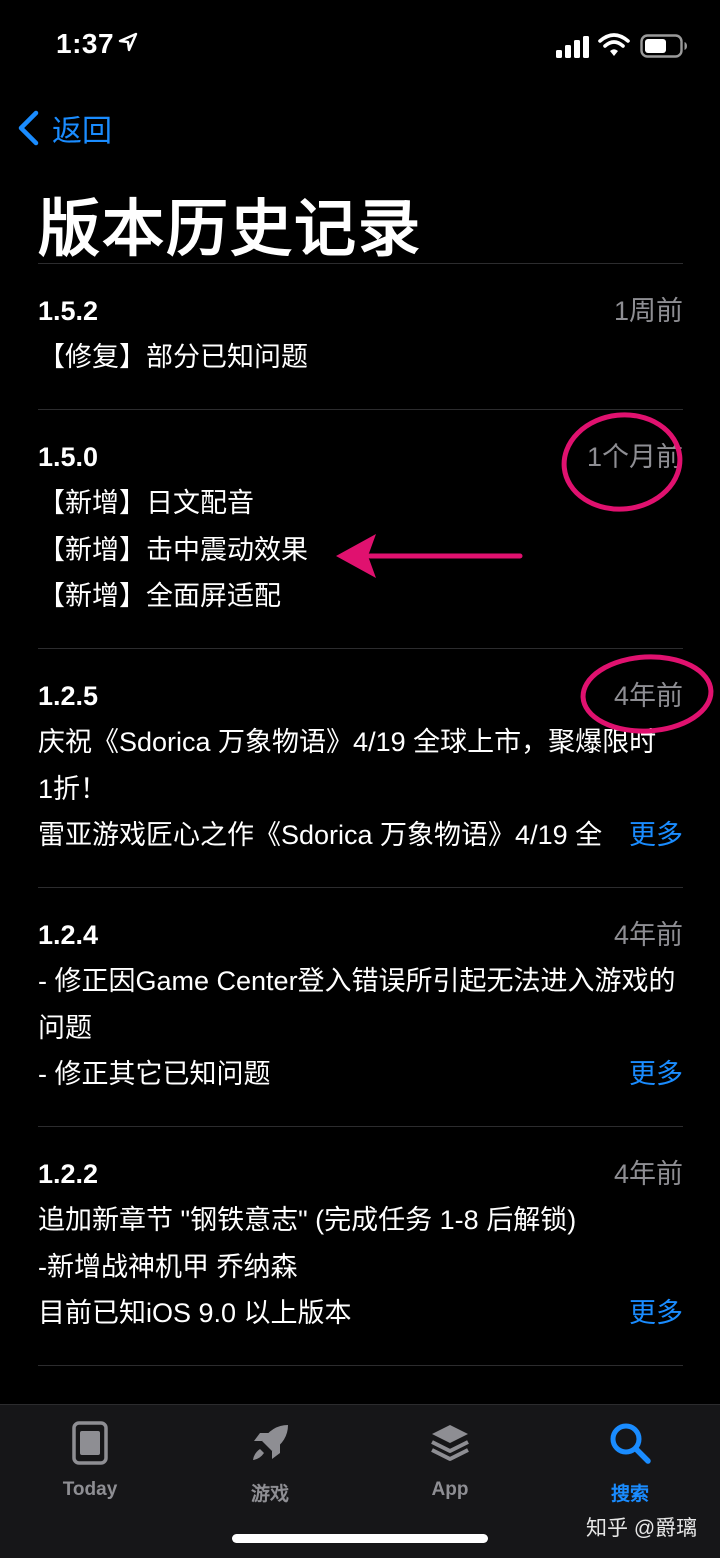 Image resolution: width=720 pixels, height=1558 pixels. What do you see at coordinates (90, 1443) in the screenshot?
I see `today-icon` at bounding box center [90, 1443].